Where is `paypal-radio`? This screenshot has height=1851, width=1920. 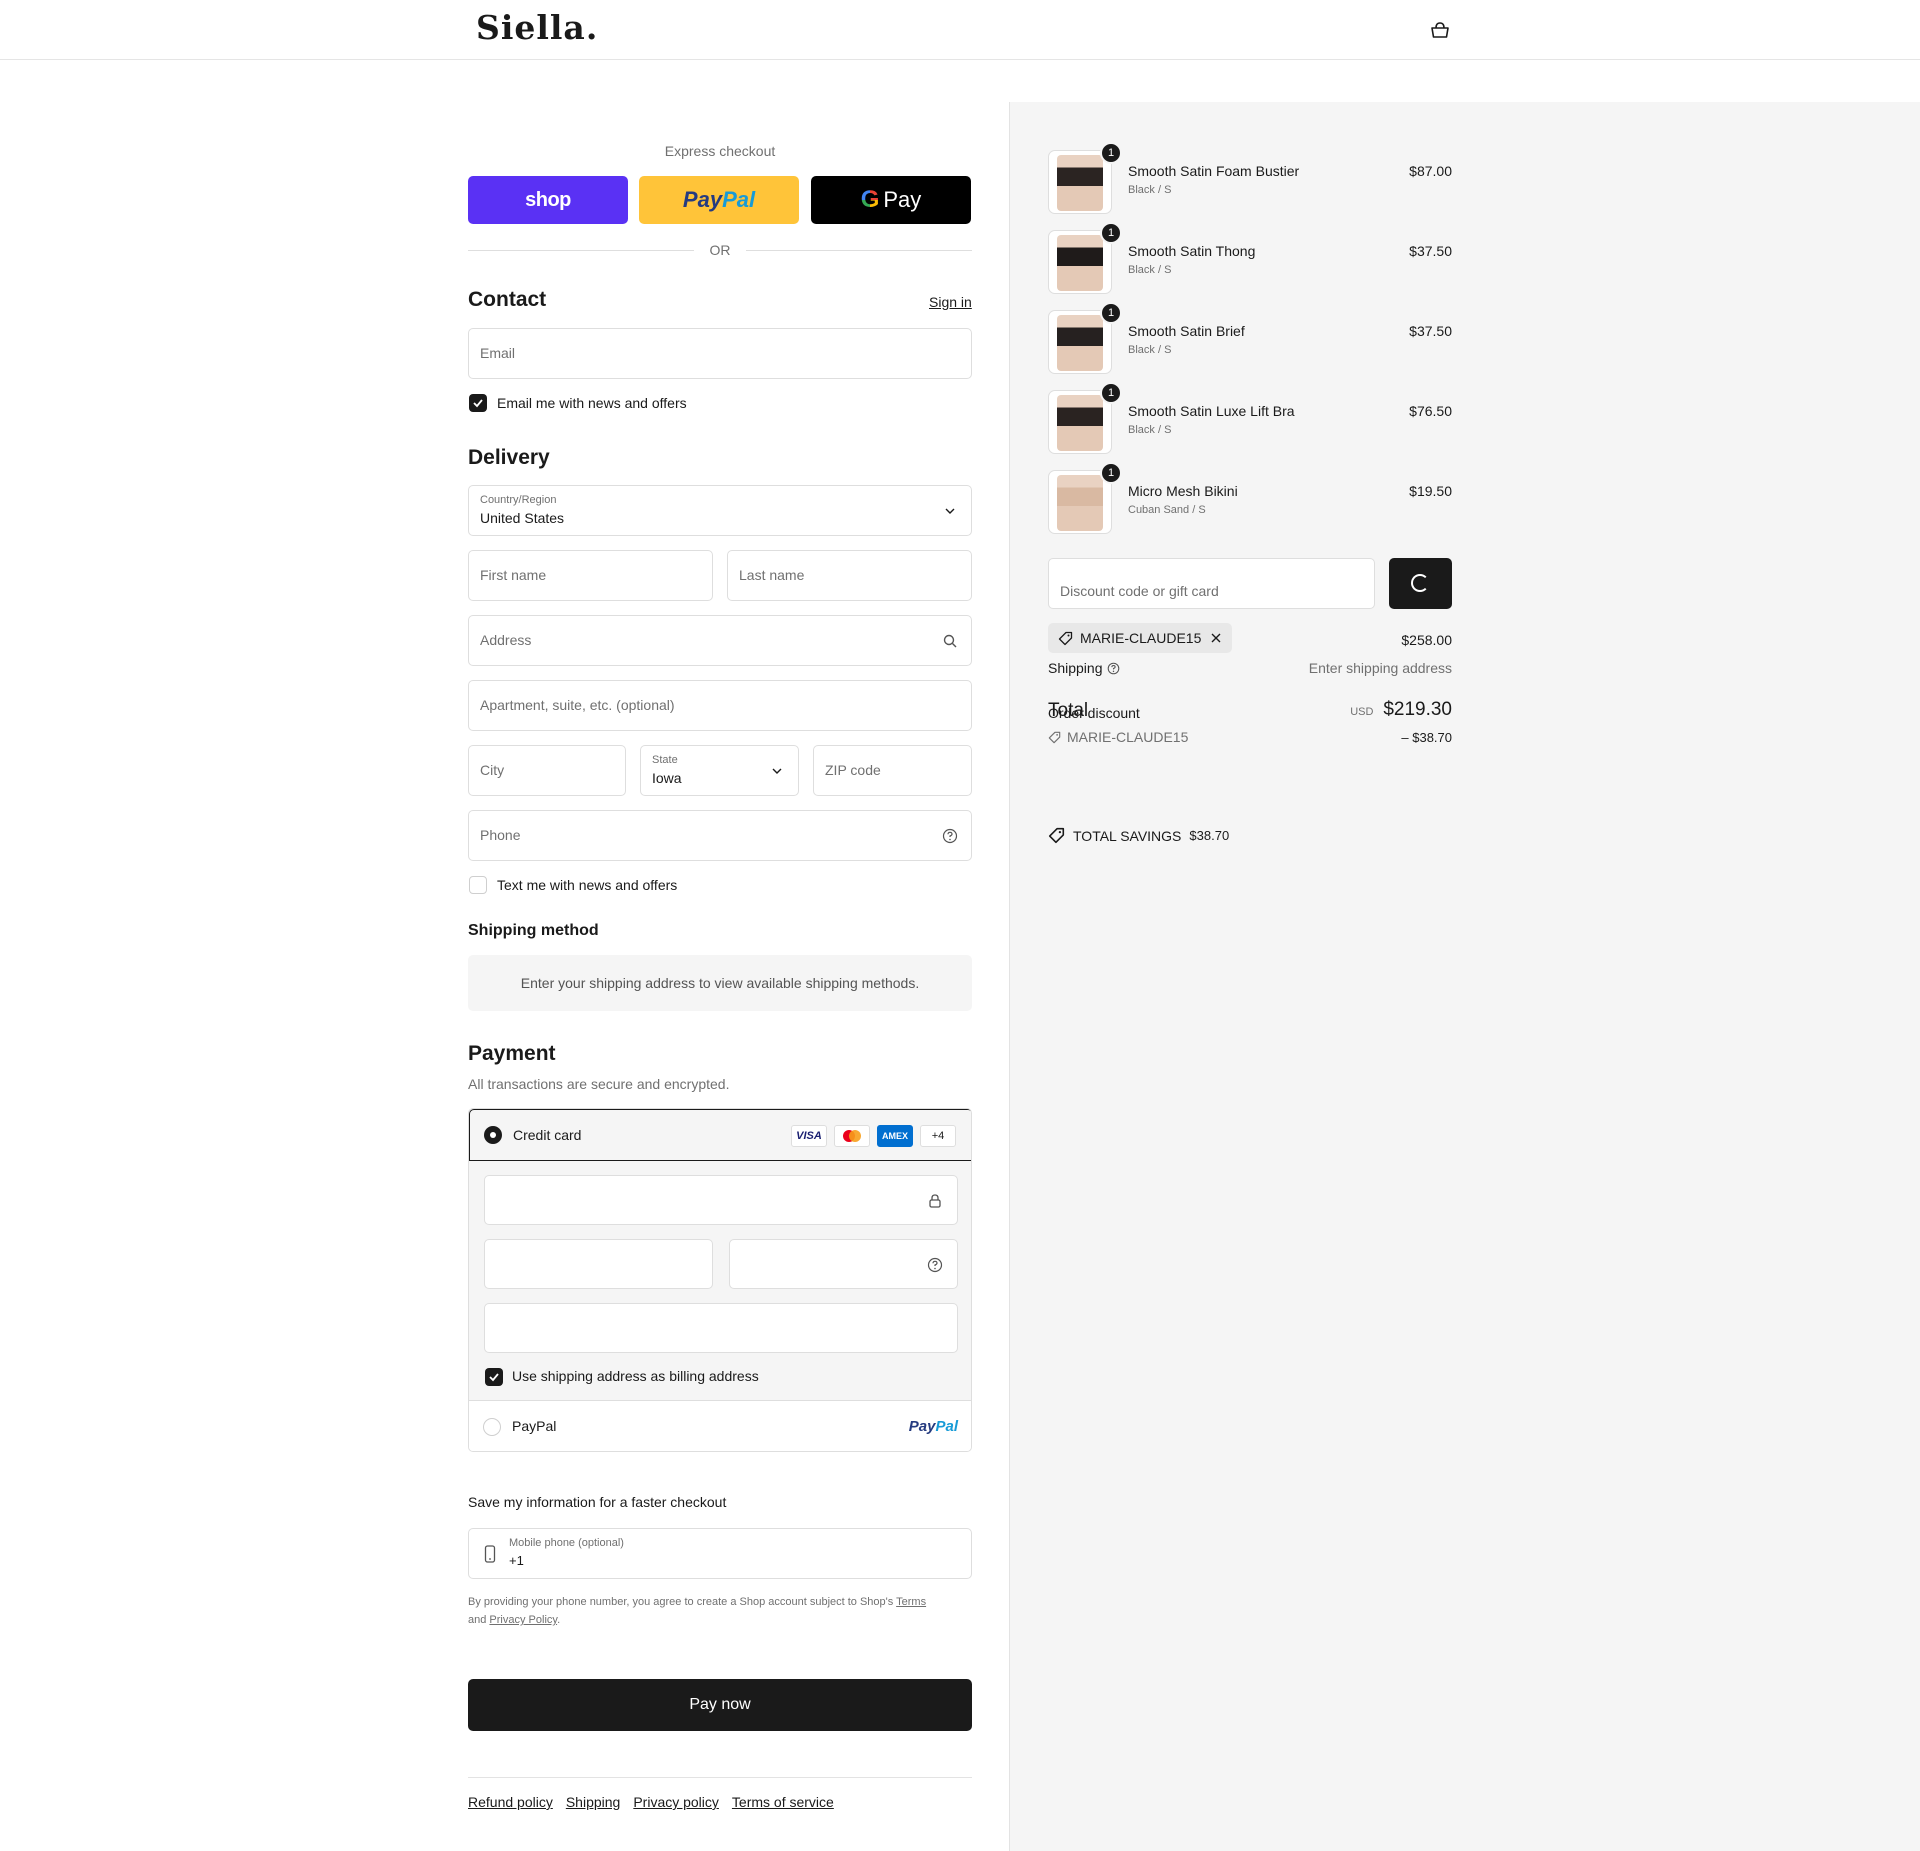 paypal-radio is located at coordinates (492, 1427).